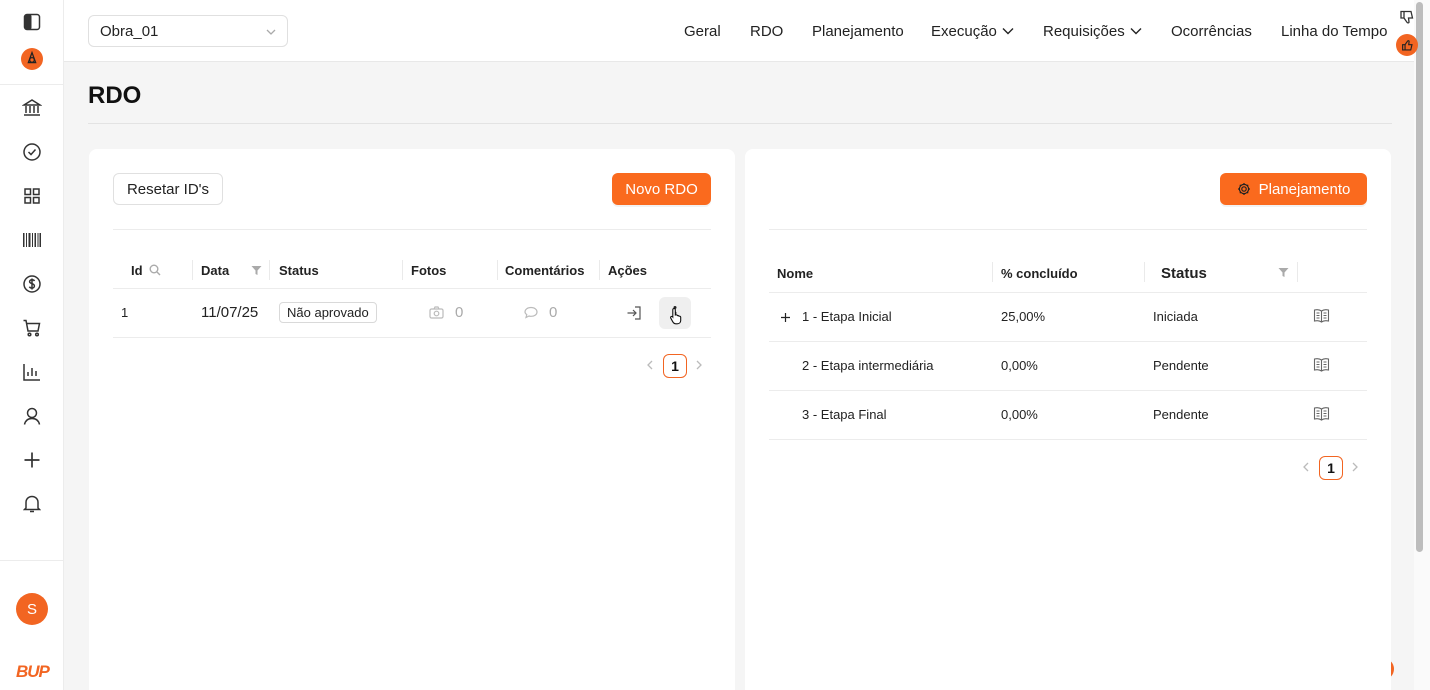 This screenshot has width=1430, height=690. What do you see at coordinates (230, 312) in the screenshot?
I see `cell-data: 11/07/25` at bounding box center [230, 312].